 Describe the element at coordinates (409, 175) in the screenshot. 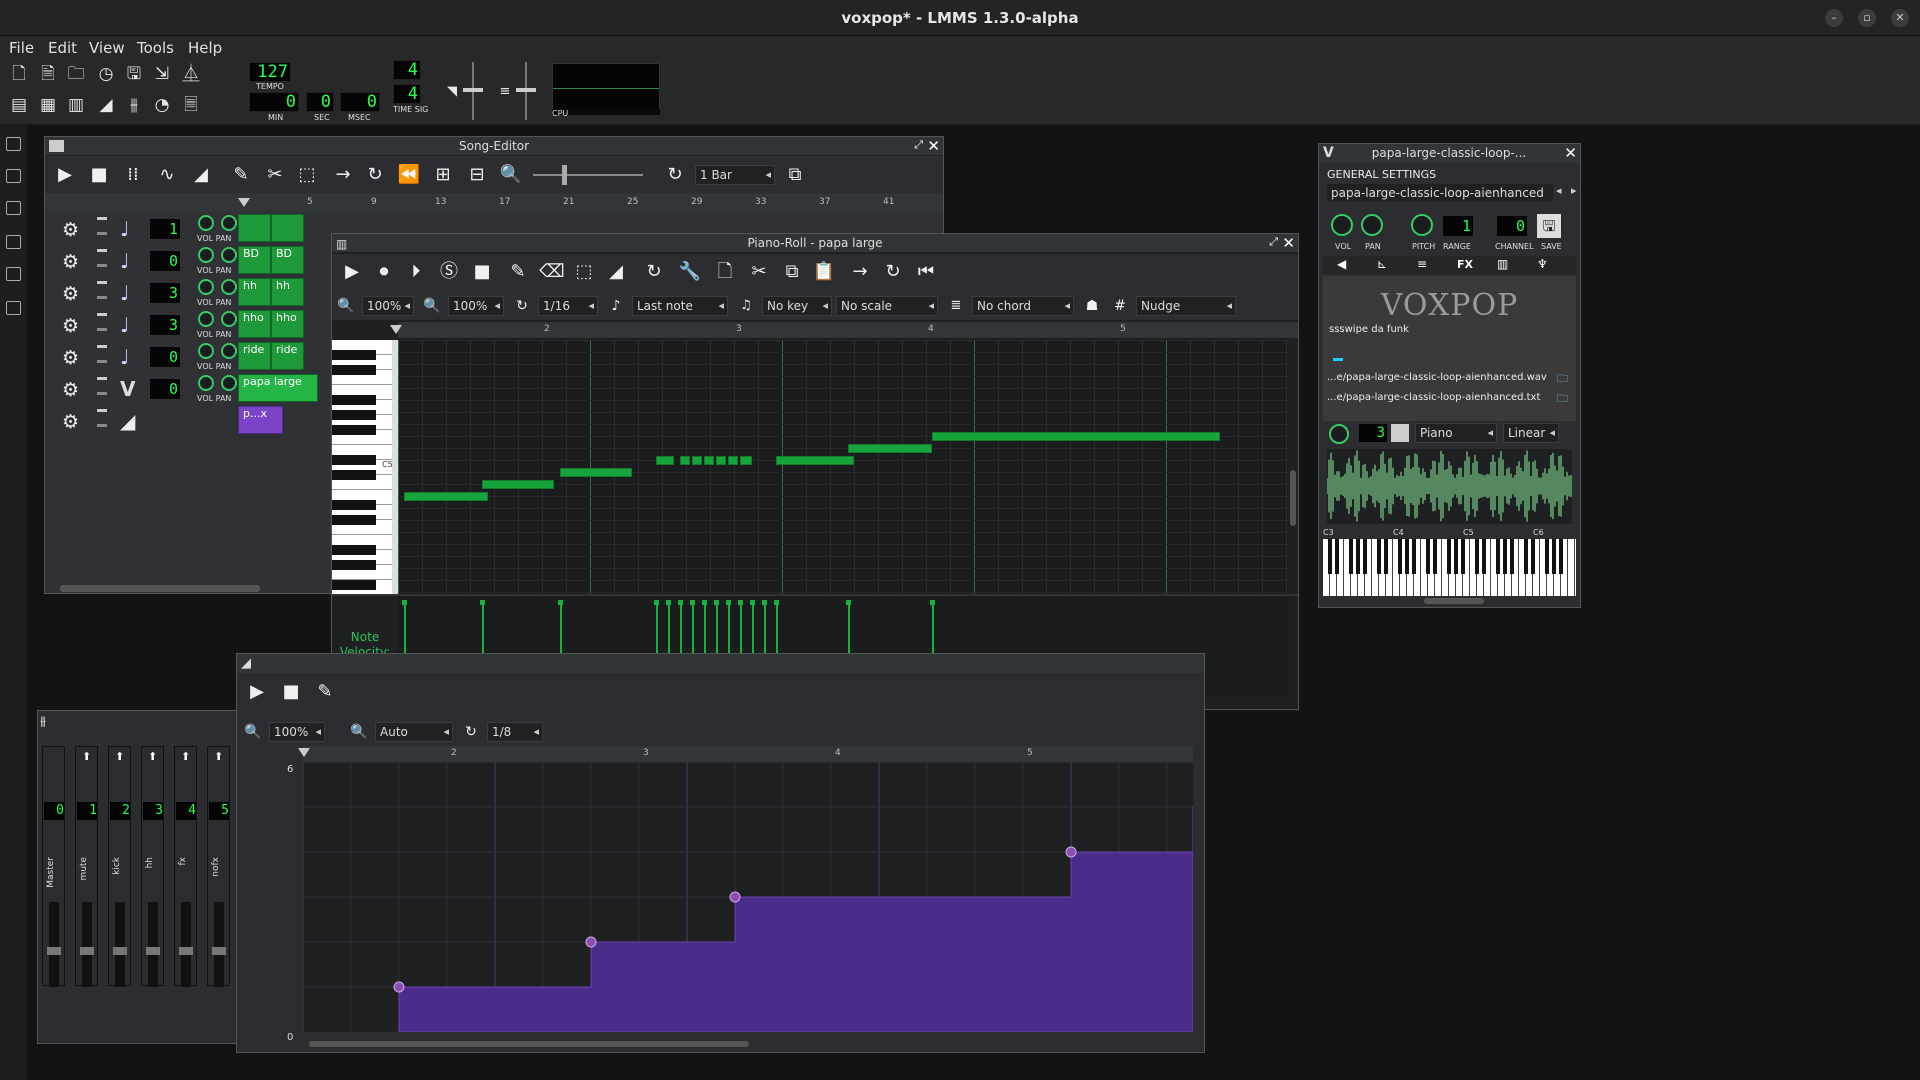

I see `stop-behaviour-icon: ⏪` at that location.